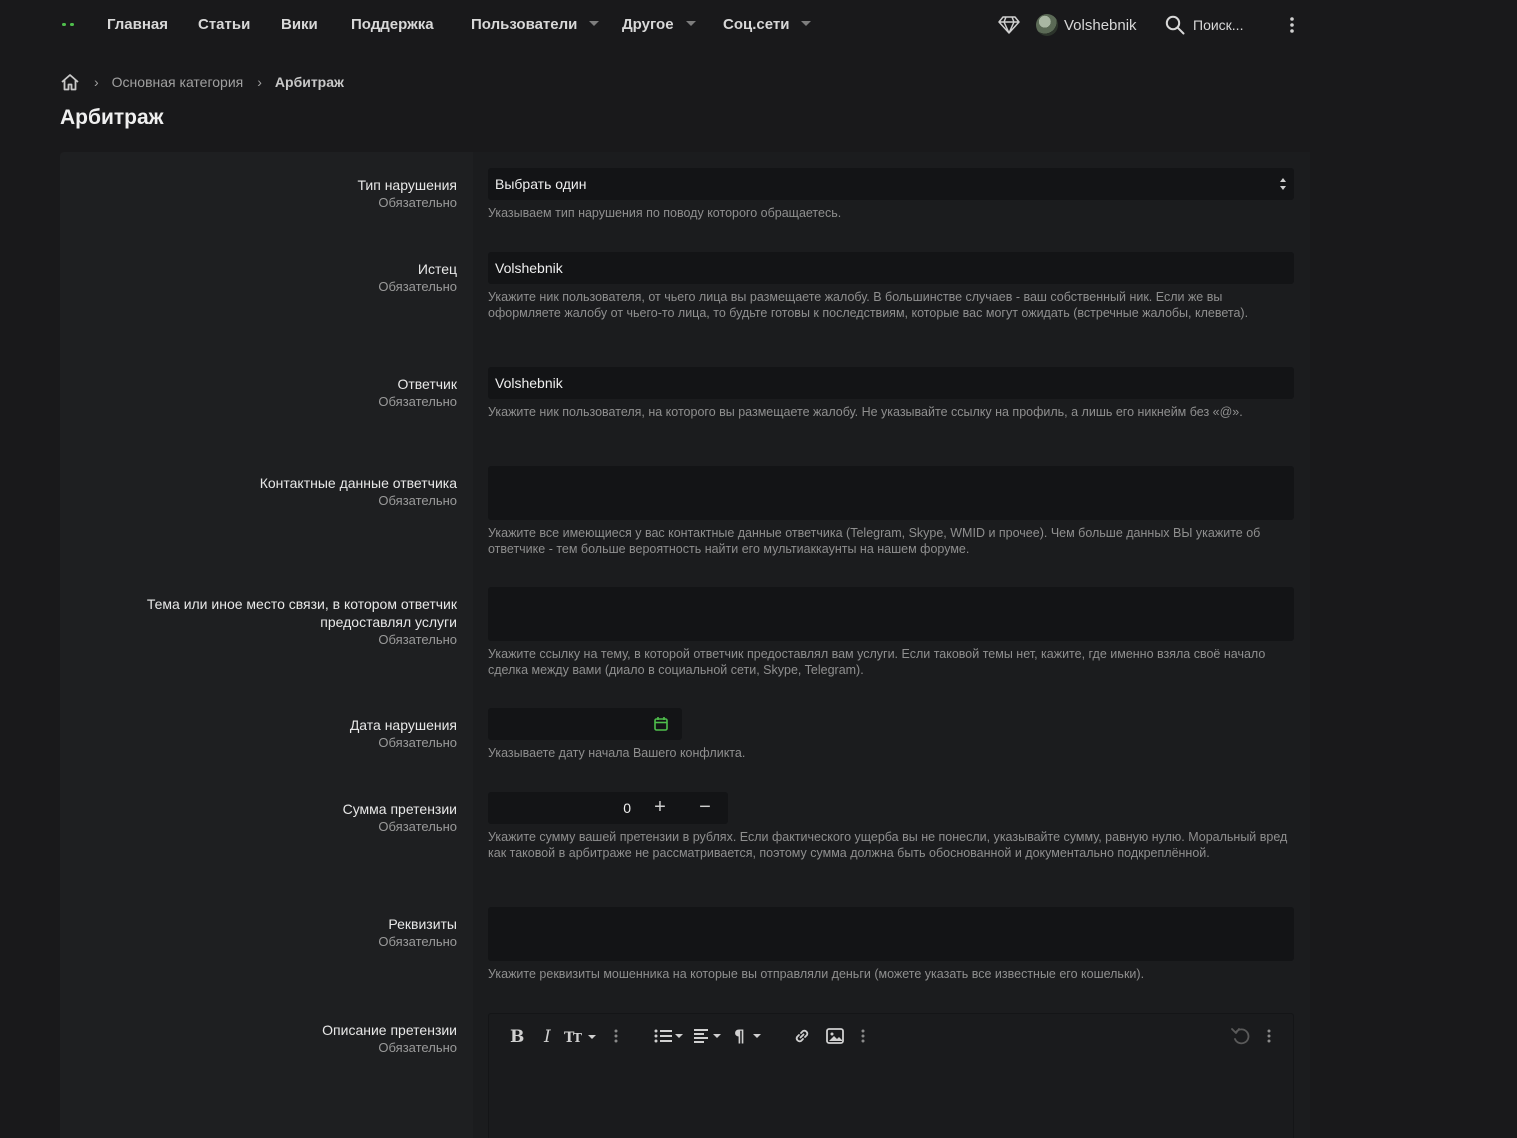 This screenshot has width=1517, height=1138. What do you see at coordinates (427, 384) in the screenshot?
I see `label-text: Ответчик` at bounding box center [427, 384].